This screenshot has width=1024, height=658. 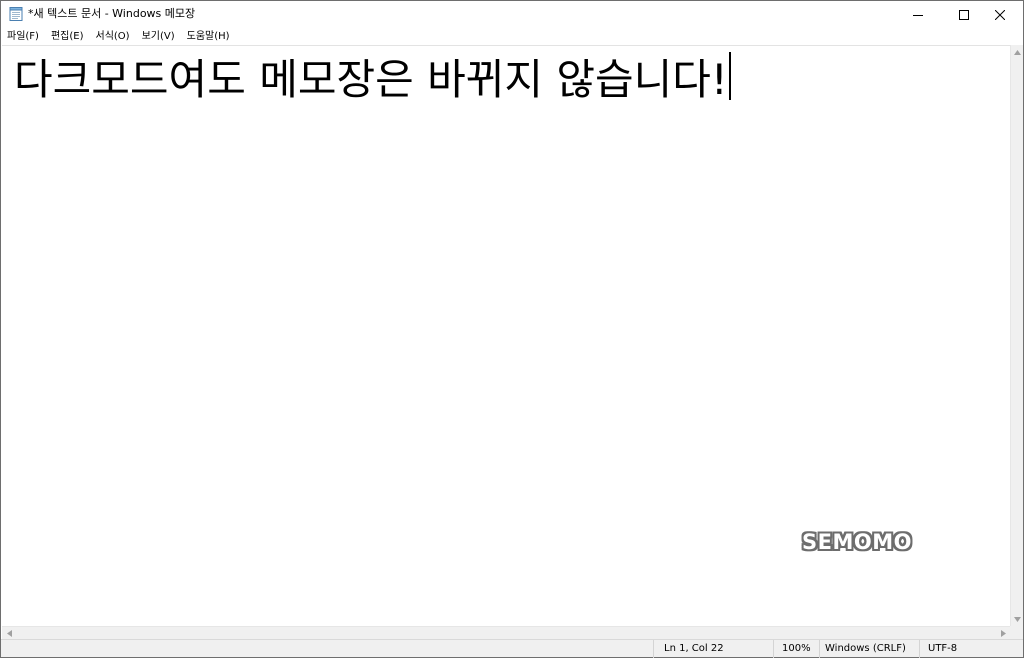 I want to click on horizontal-scrollbar, so click(x=506, y=632).